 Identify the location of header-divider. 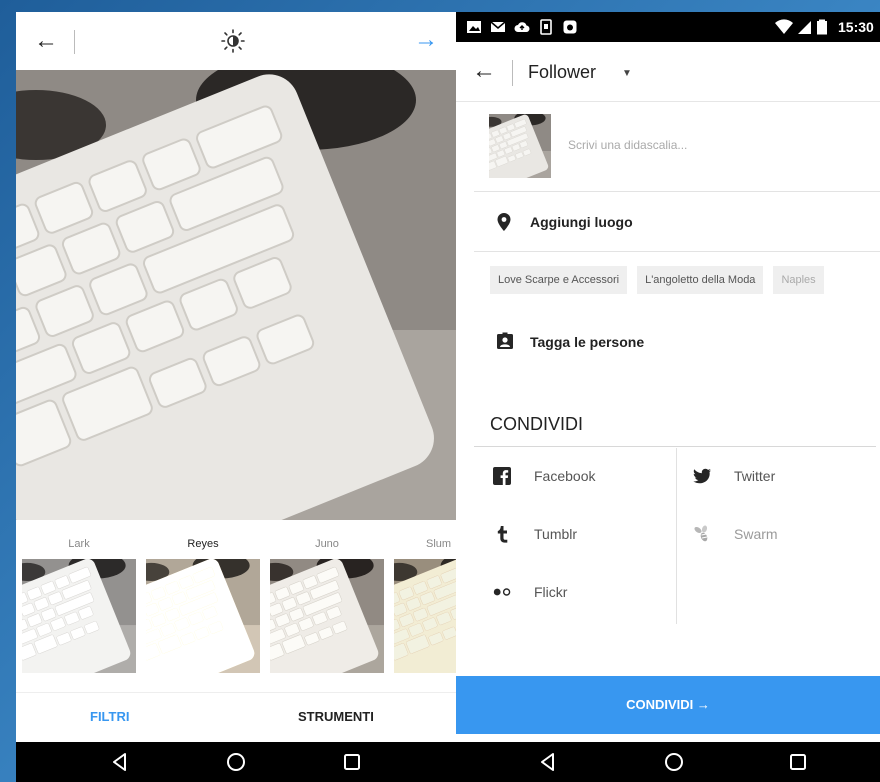
(512, 73).